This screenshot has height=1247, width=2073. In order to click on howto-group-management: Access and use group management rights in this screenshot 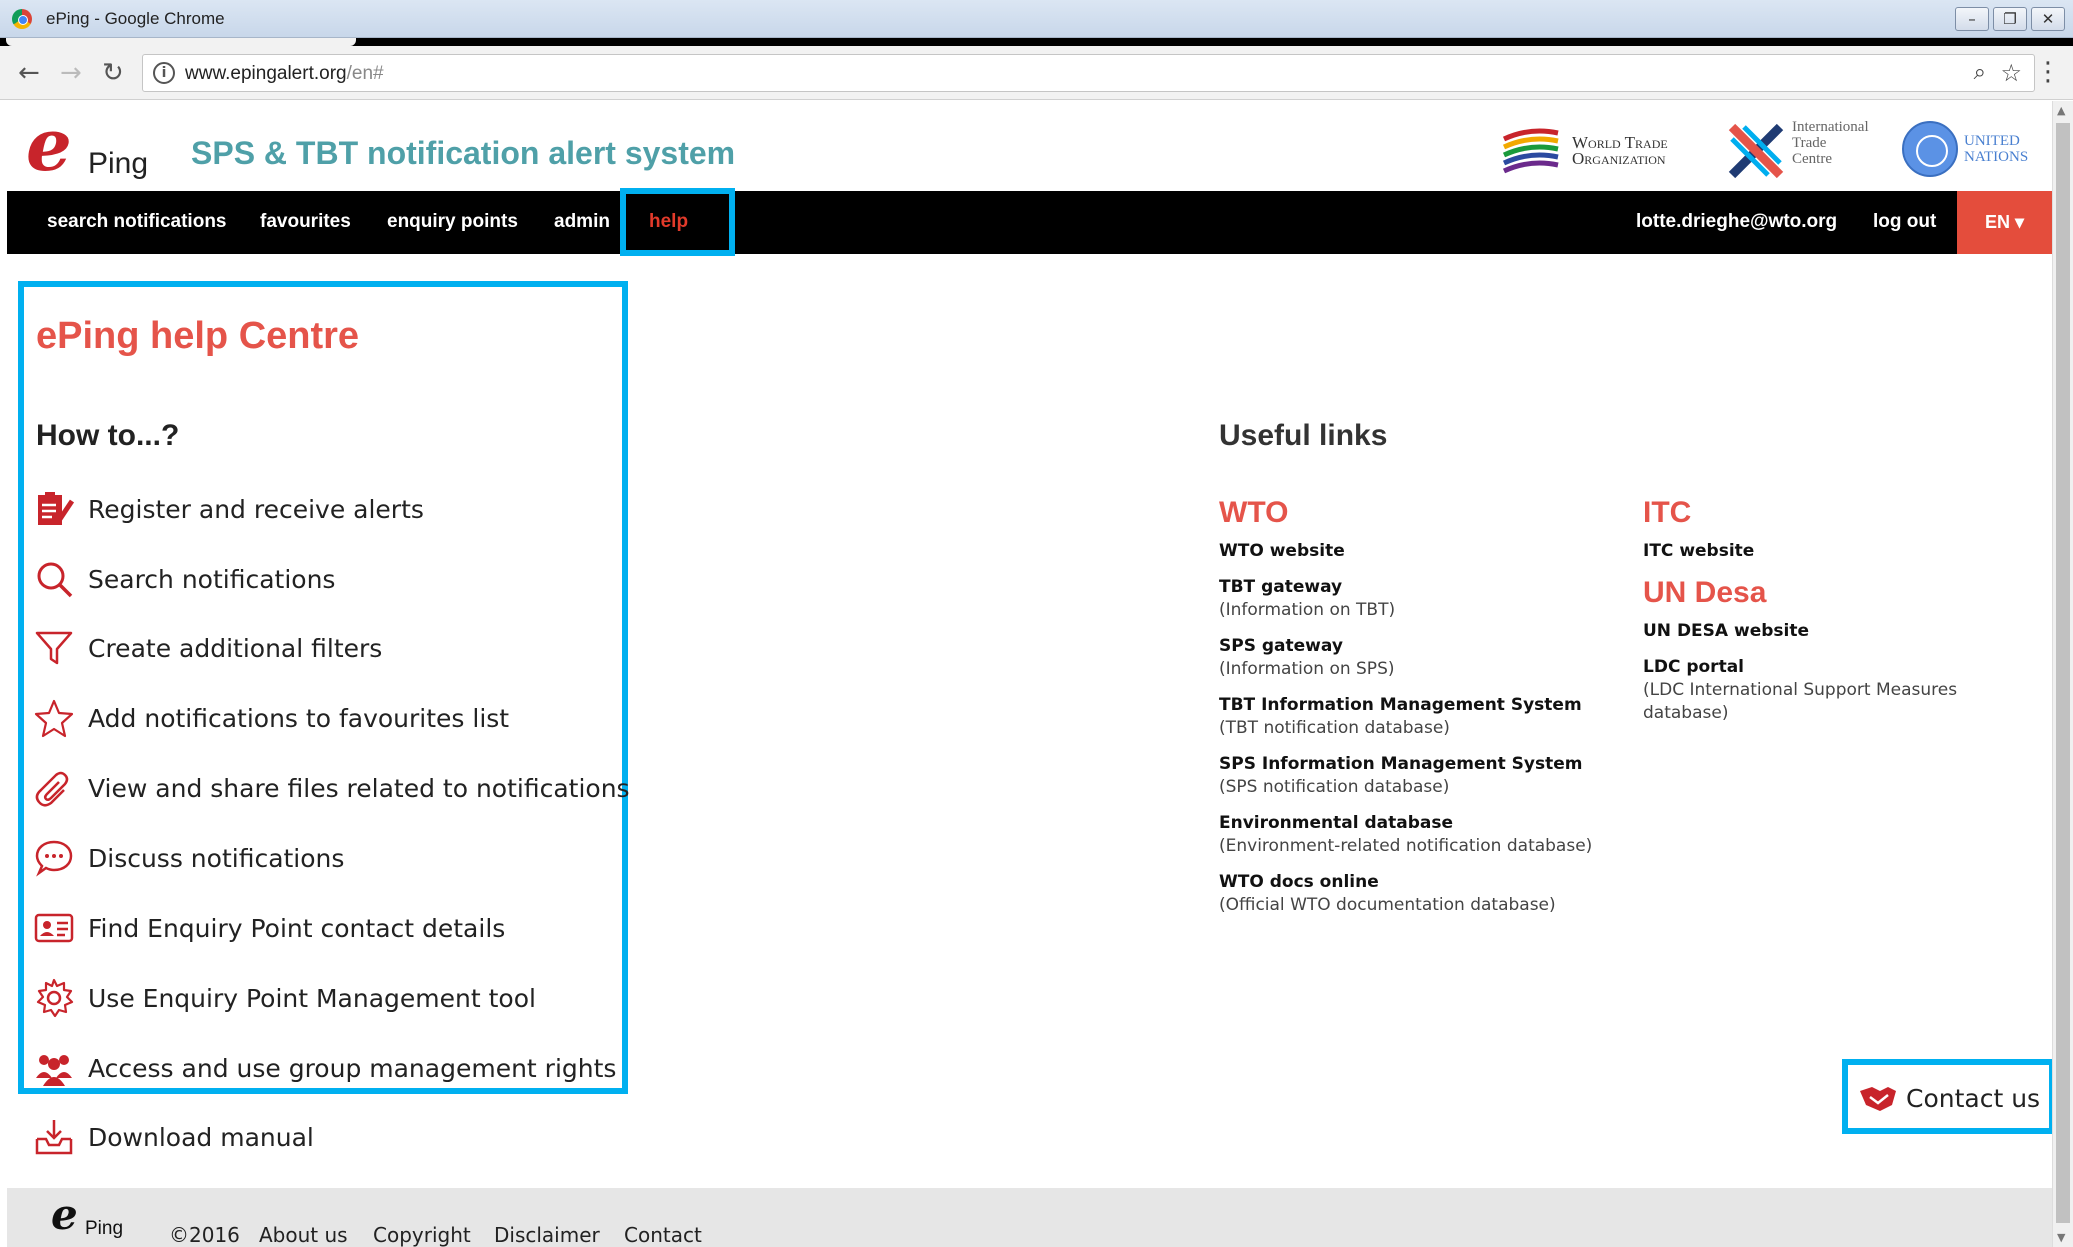, I will do `click(325, 1068)`.